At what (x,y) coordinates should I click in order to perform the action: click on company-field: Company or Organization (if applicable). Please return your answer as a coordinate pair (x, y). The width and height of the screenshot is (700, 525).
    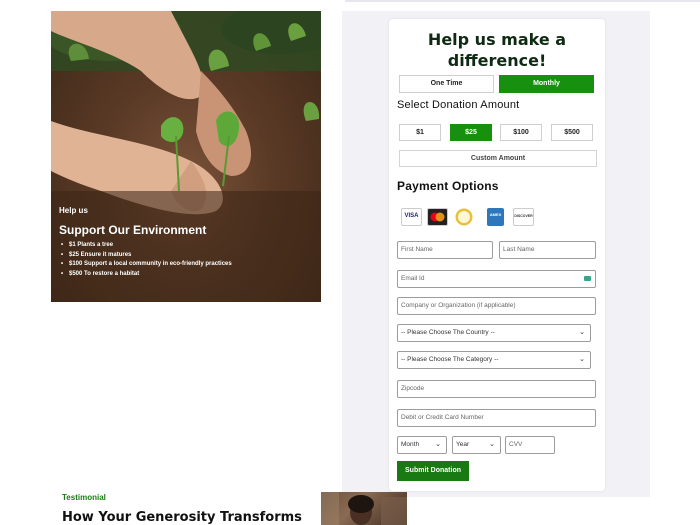
    Looking at the image, I should click on (496, 306).